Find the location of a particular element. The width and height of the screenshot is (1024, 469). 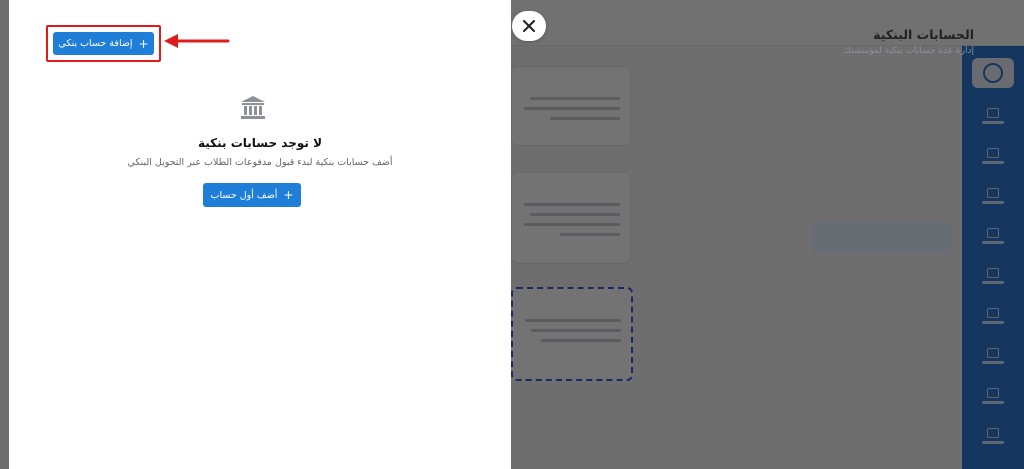

panel-title: الحسابات البنكية is located at coordinates (923, 34).